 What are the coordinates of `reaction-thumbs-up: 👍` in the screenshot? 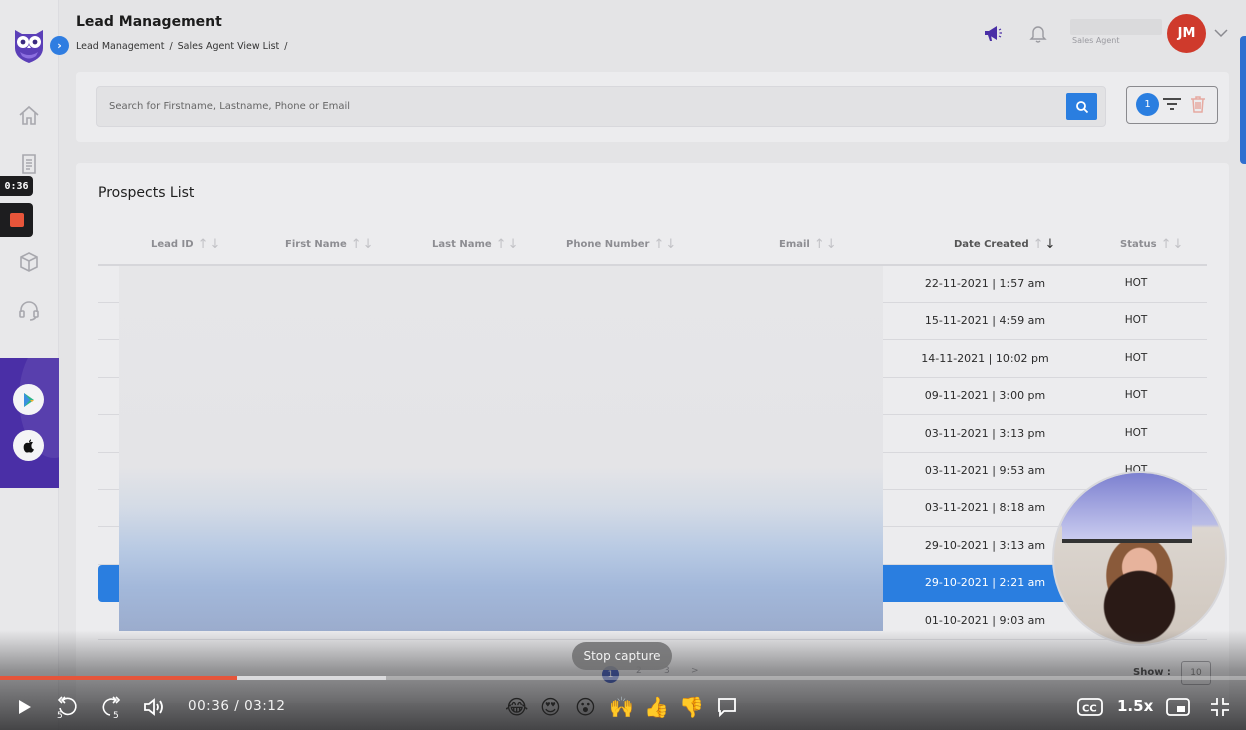 It's located at (656, 707).